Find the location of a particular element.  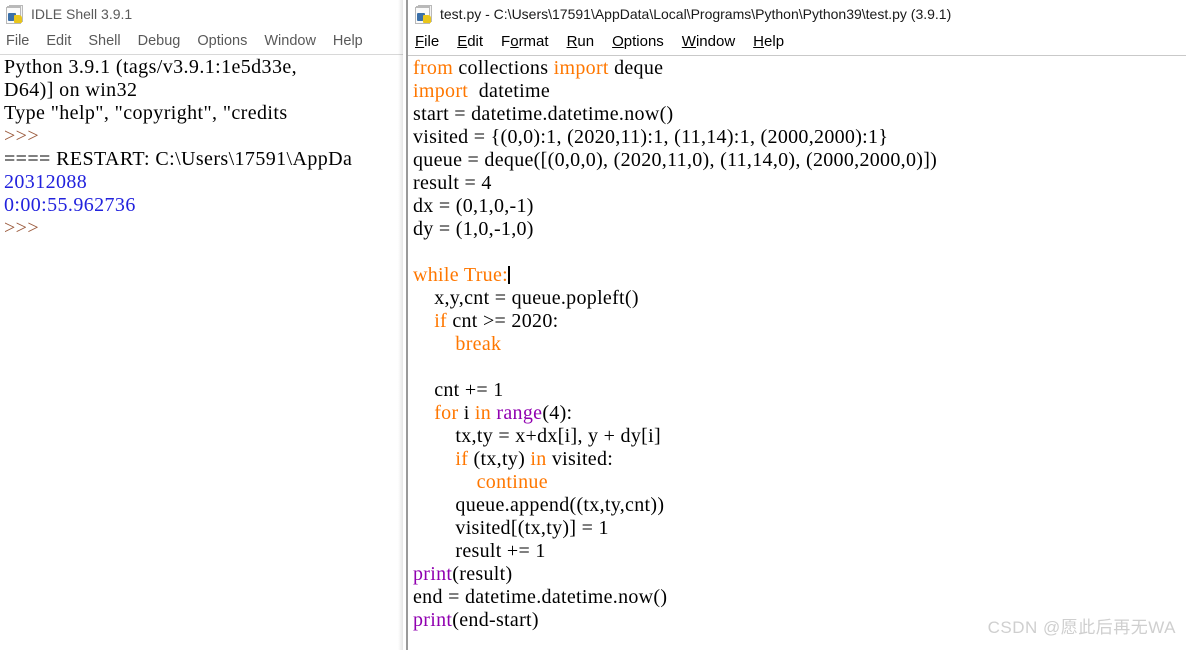

code-token: dx = (0,1,0,-1) is located at coordinates (473, 206).